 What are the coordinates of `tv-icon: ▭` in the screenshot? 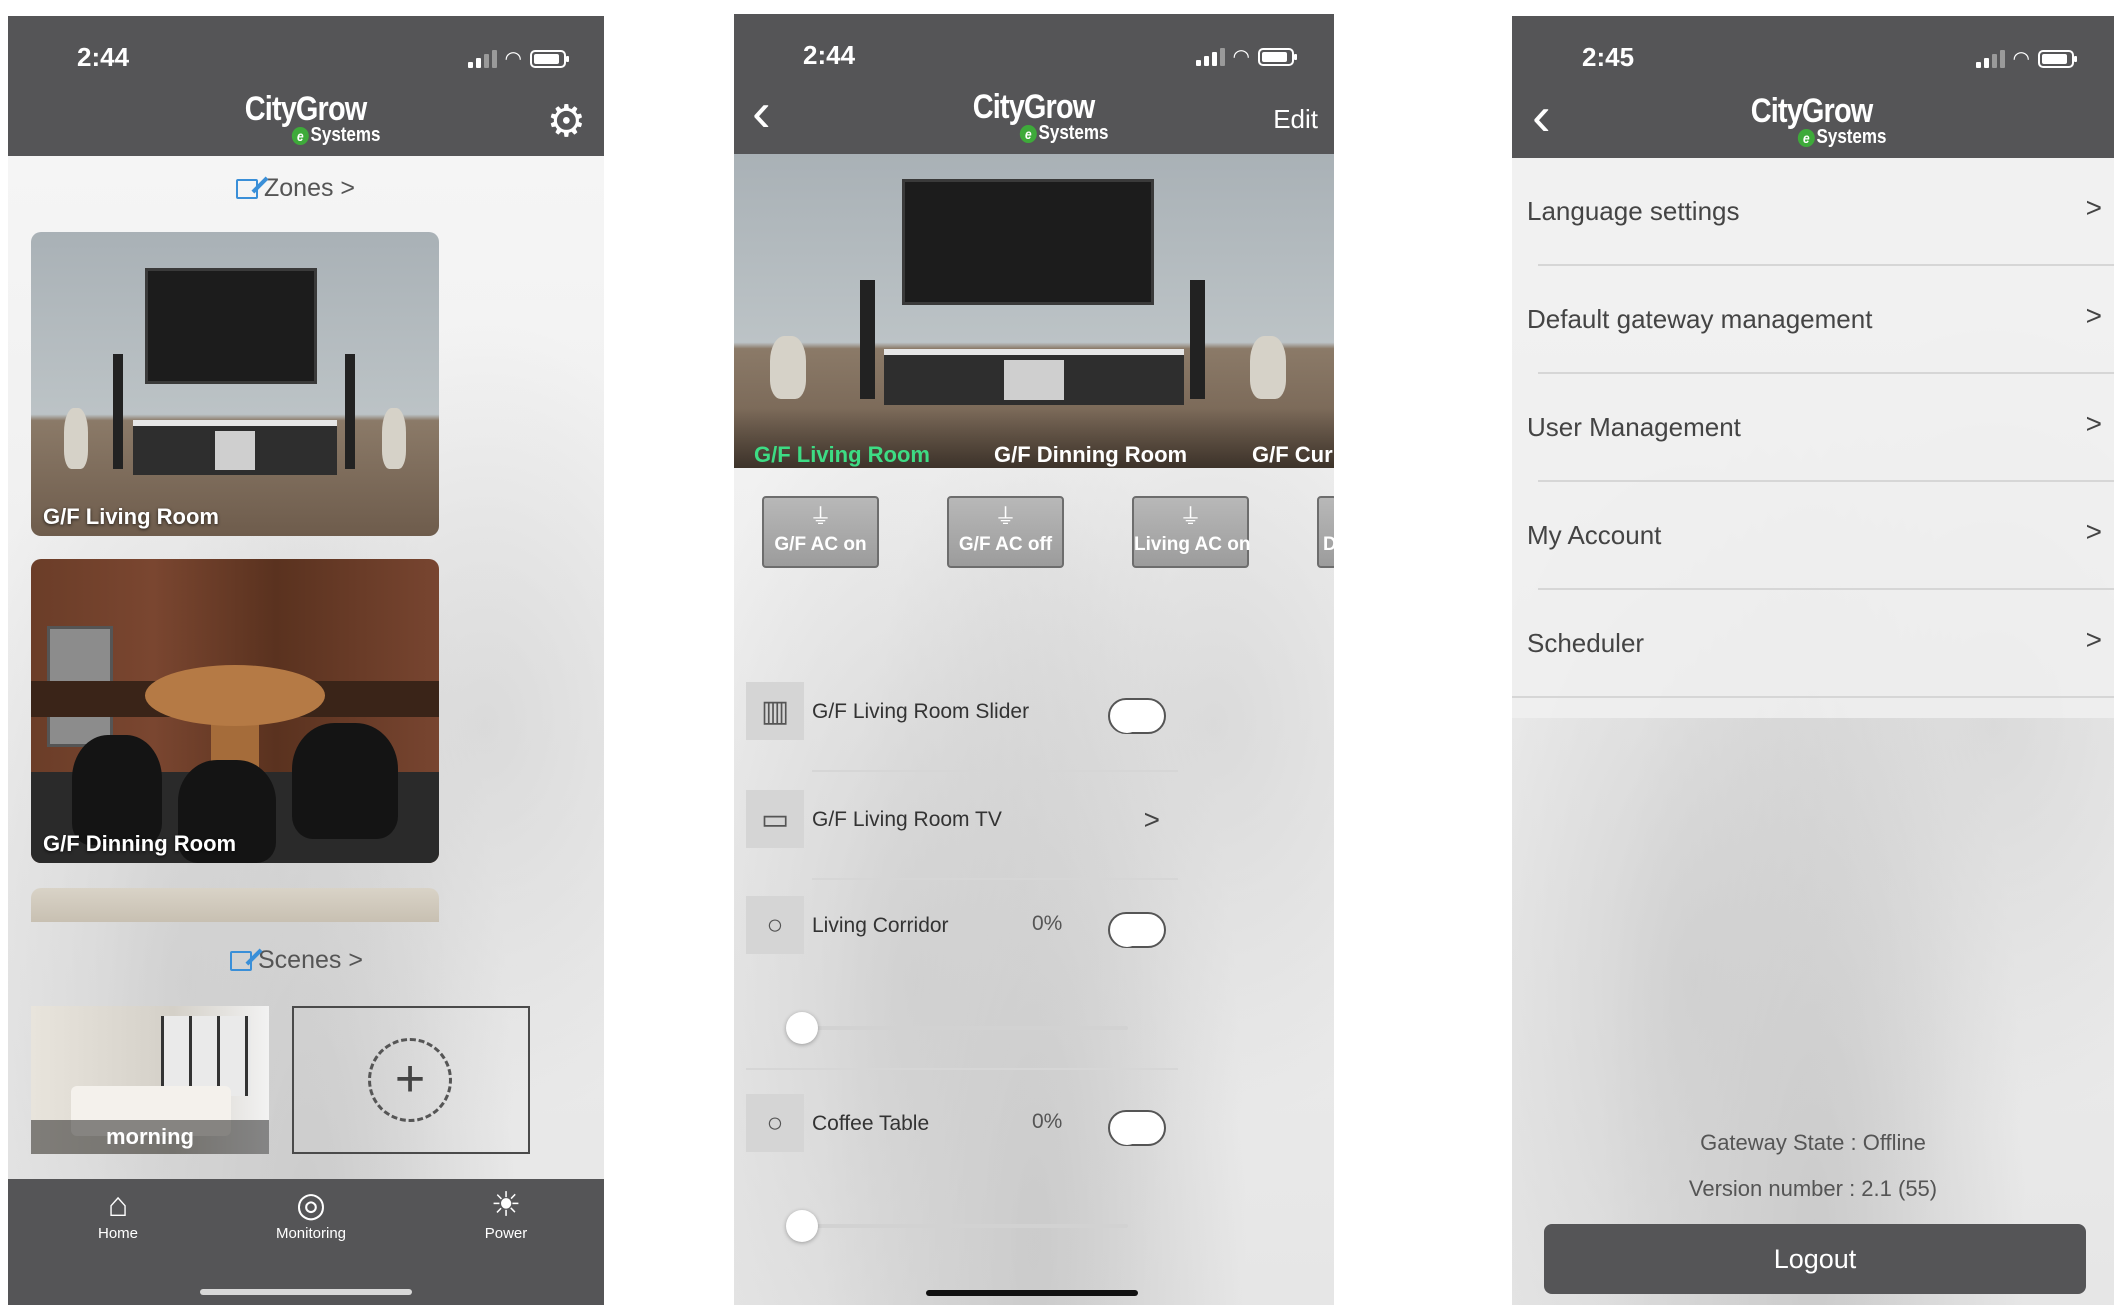 It's located at (775, 819).